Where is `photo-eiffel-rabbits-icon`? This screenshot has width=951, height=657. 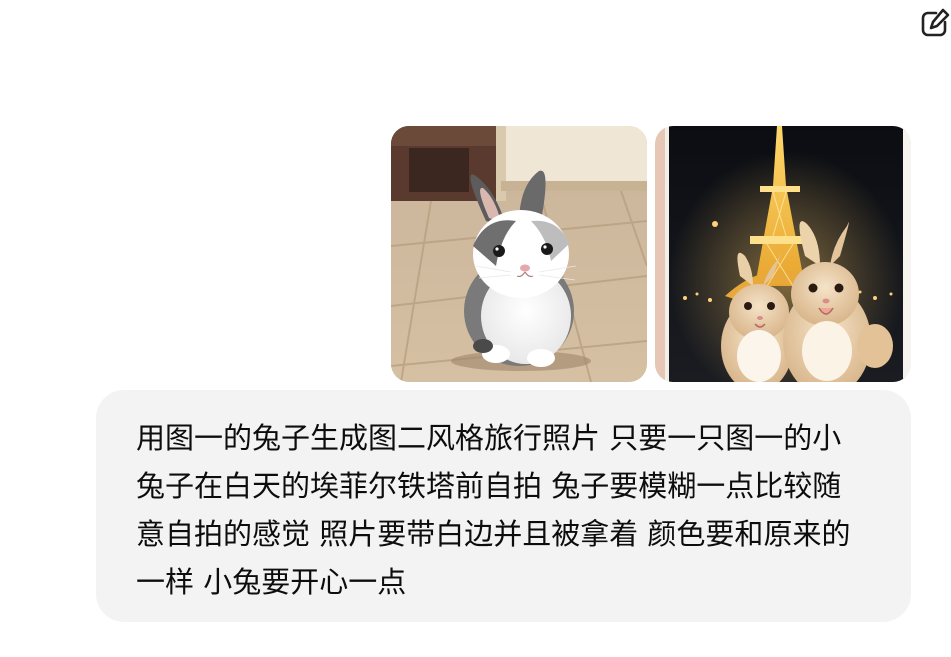
photo-eiffel-rabbits-icon is located at coordinates (783, 254).